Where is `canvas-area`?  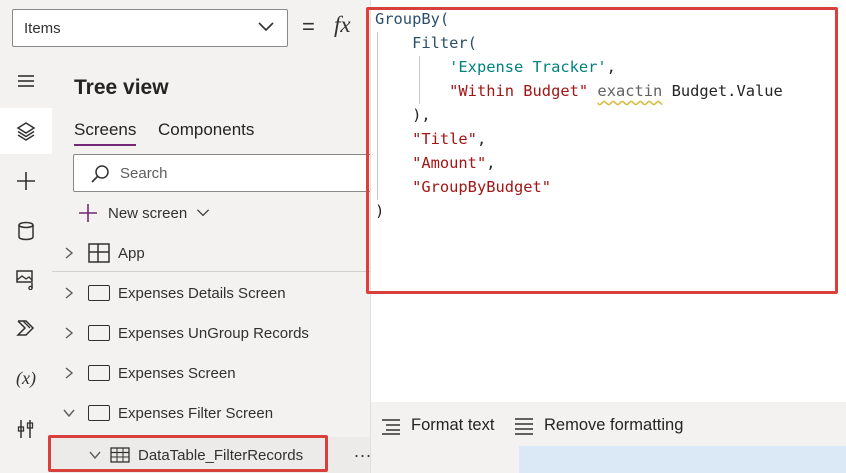
canvas-area is located at coordinates (445, 459).